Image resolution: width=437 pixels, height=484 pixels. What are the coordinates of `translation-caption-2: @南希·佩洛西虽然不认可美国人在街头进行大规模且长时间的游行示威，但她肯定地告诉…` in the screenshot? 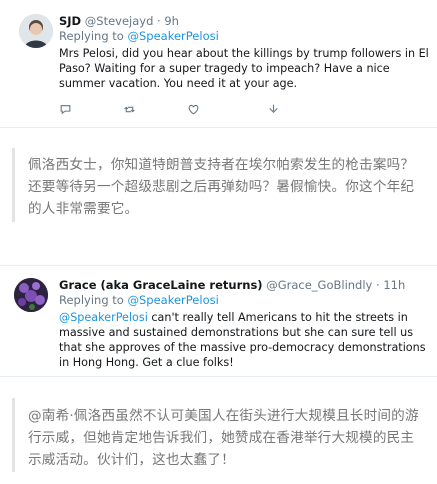 It's located at (223, 438).